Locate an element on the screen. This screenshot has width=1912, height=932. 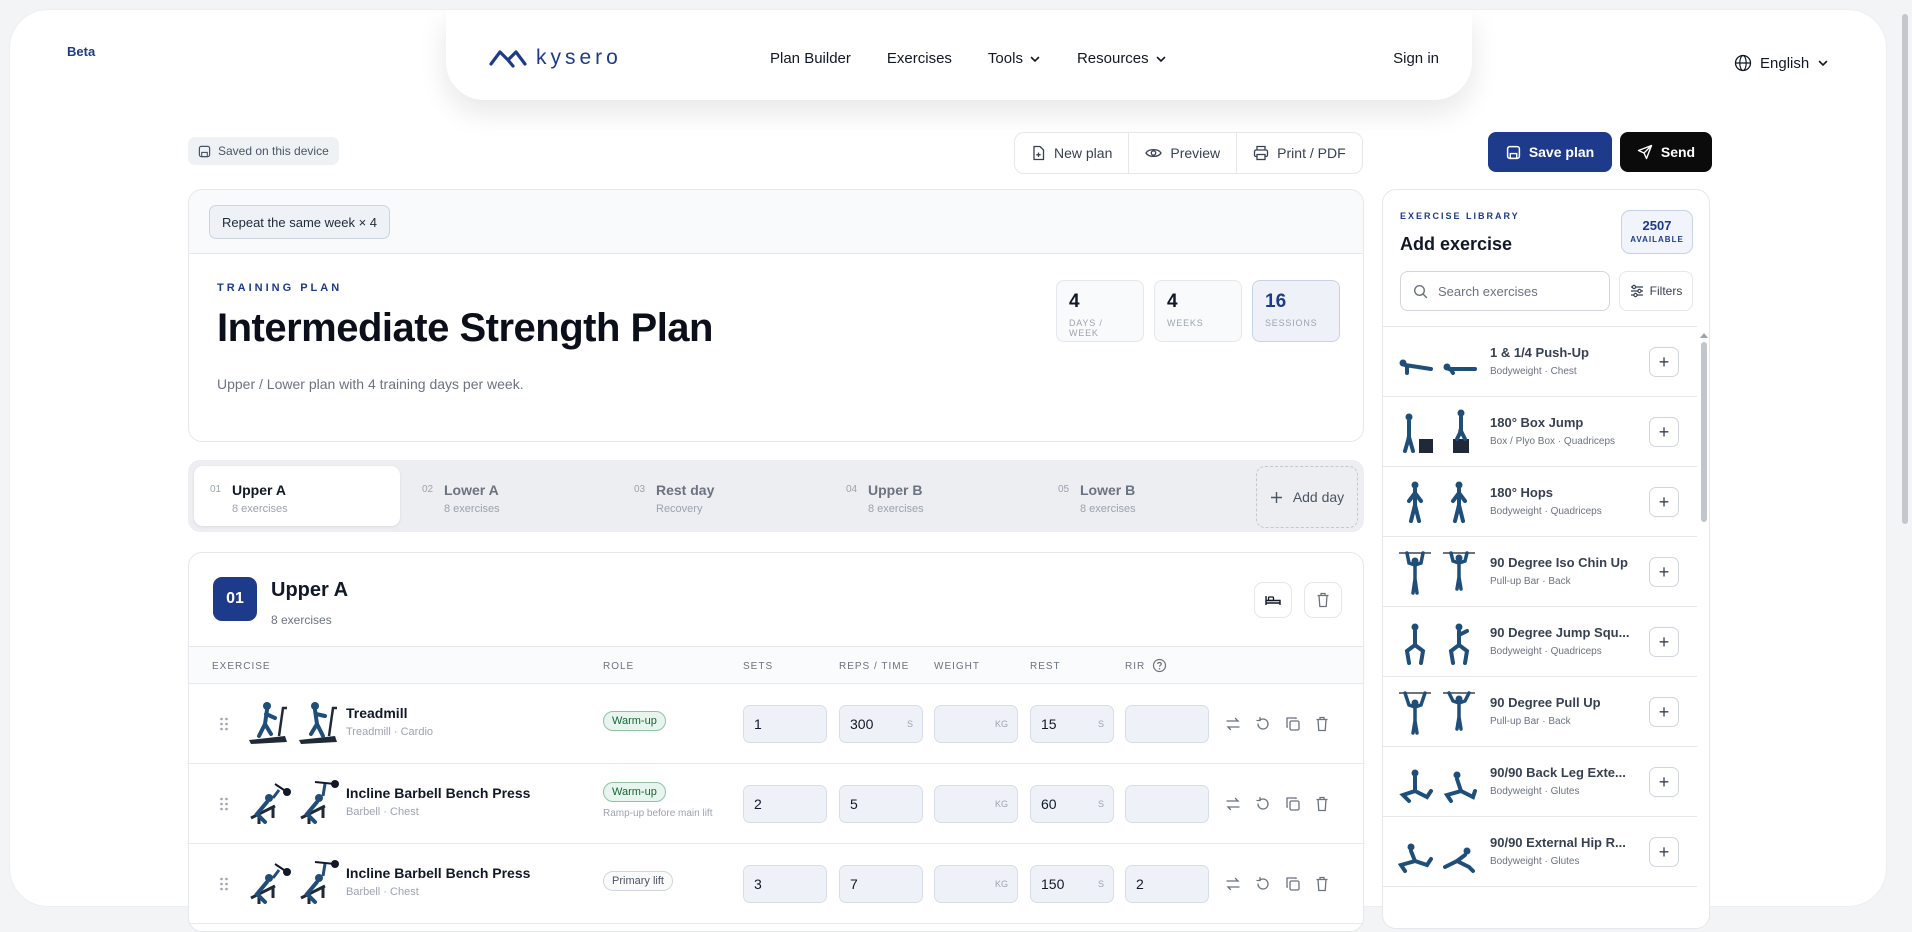
col-role: ROLE is located at coordinates (619, 666).